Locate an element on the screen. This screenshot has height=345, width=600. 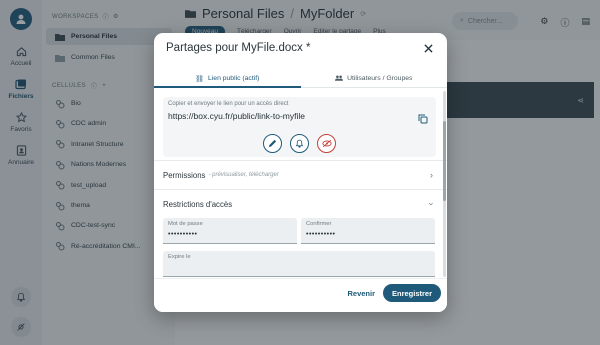
expiration-date-field: Expire le is located at coordinates (299, 264).